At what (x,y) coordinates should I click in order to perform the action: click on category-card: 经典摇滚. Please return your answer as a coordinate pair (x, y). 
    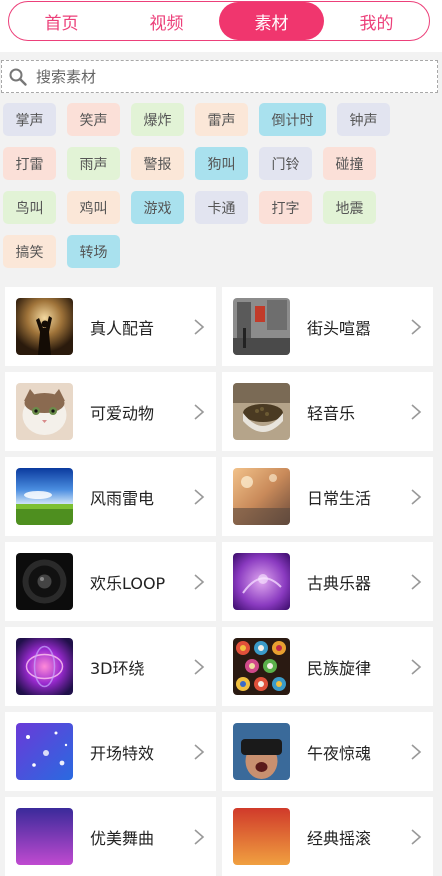
    Looking at the image, I should click on (327, 836).